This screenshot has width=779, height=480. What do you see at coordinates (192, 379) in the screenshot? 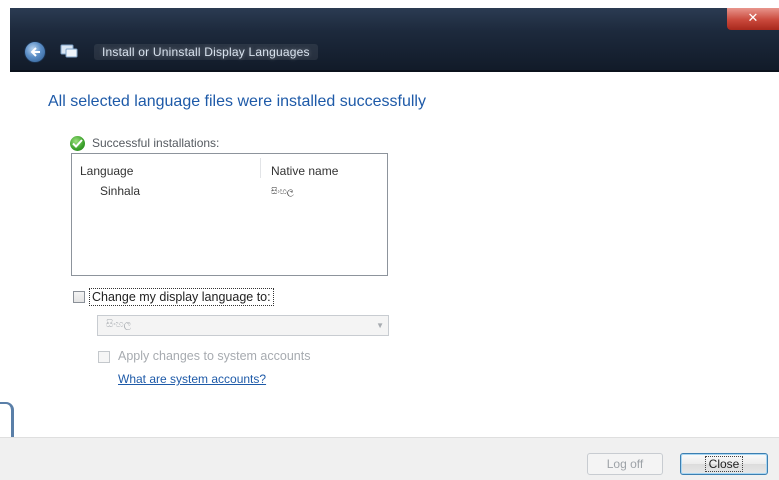
I see `system-accounts-link: What are system accounts?` at bounding box center [192, 379].